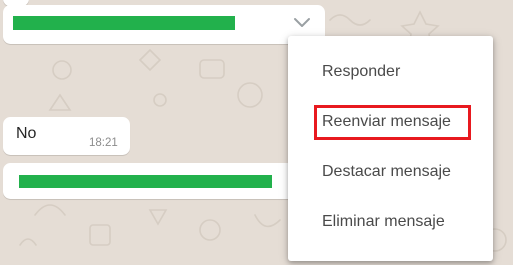 The width and height of the screenshot is (513, 265). Describe the element at coordinates (386, 172) in the screenshot. I see `menu-item-star: Destacar mensaje` at that location.